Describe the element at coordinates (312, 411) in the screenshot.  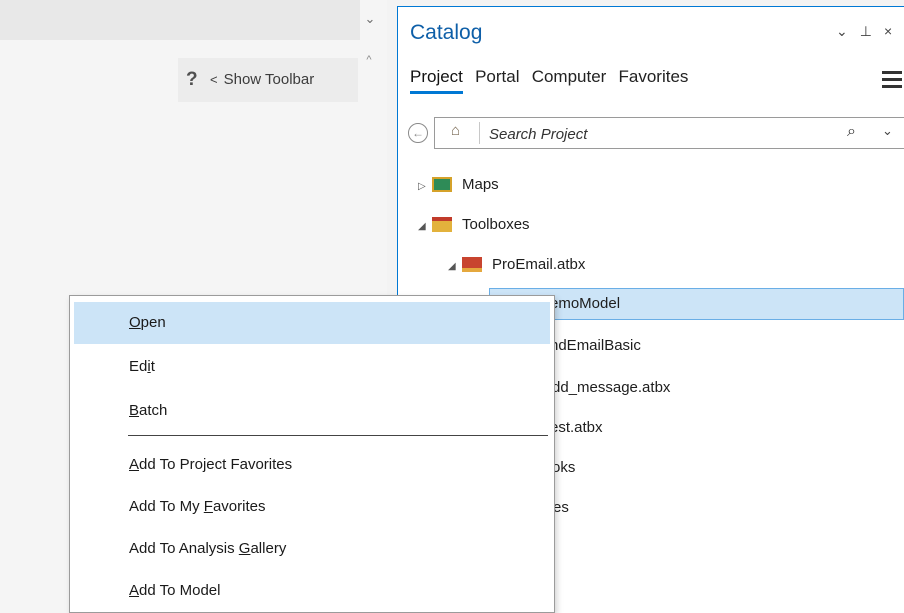
I see `menu-item-batch: Batch` at that location.